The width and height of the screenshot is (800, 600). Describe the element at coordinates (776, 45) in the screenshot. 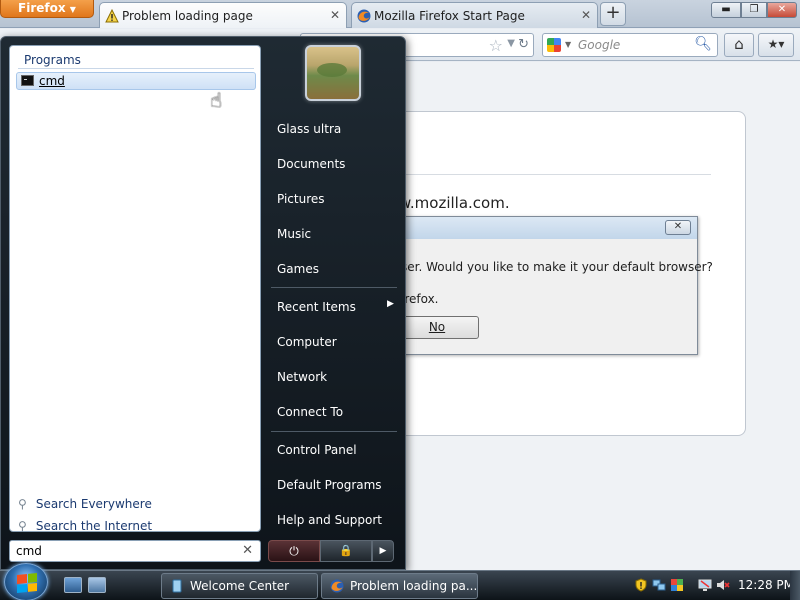

I see `bookmarks-button: ★▾` at that location.